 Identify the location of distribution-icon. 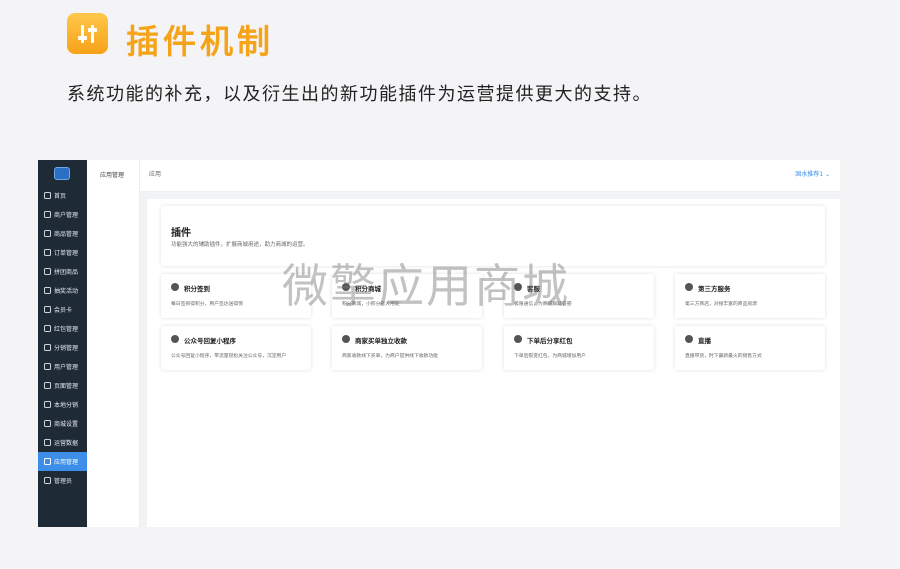
(47, 347).